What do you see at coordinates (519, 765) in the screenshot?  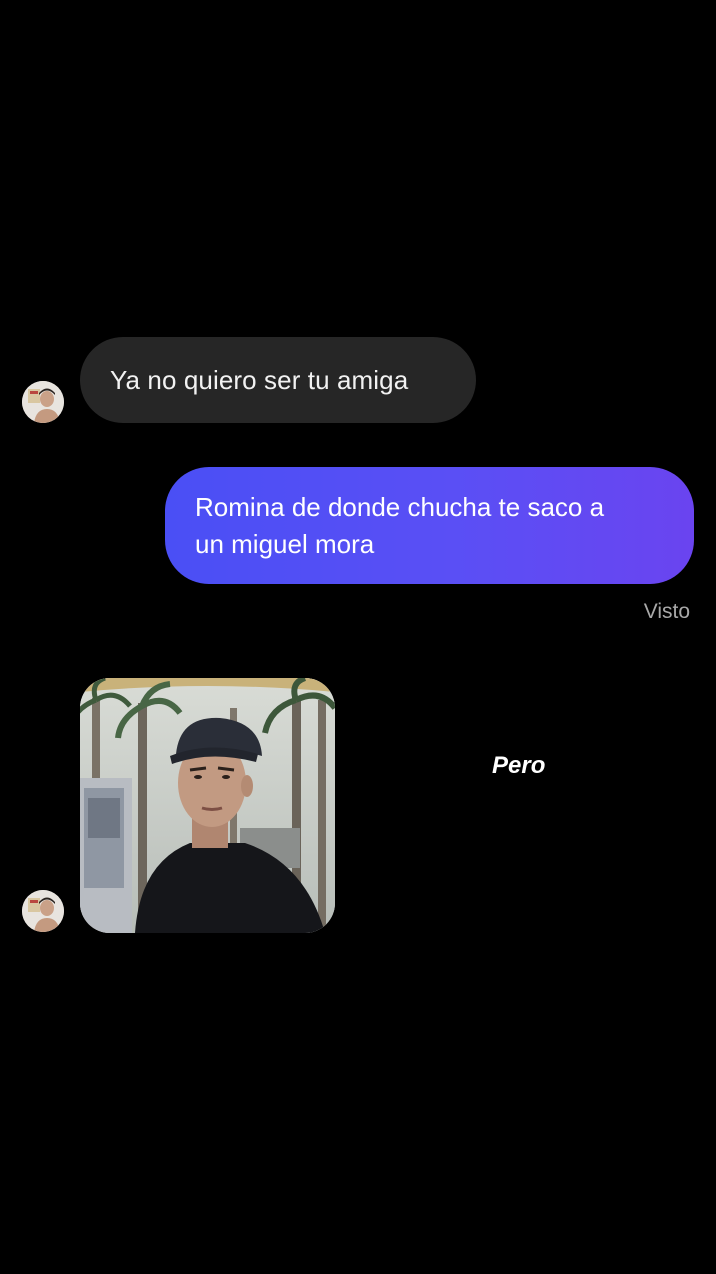 I see `overlay-caption: Pero` at bounding box center [519, 765].